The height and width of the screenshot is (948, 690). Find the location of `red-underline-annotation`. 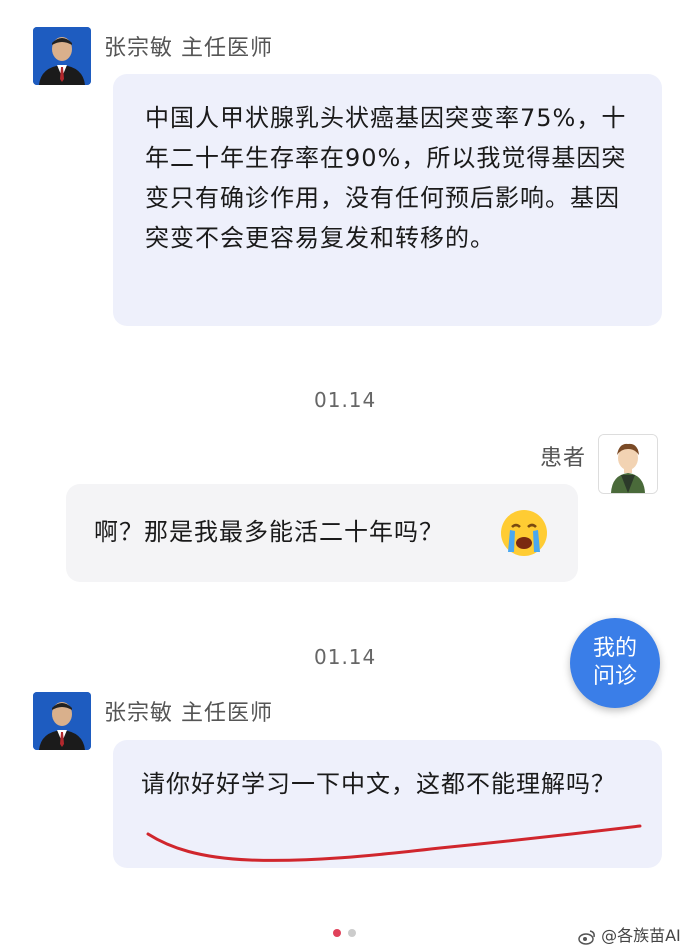

red-underline-annotation is located at coordinates (394, 843).